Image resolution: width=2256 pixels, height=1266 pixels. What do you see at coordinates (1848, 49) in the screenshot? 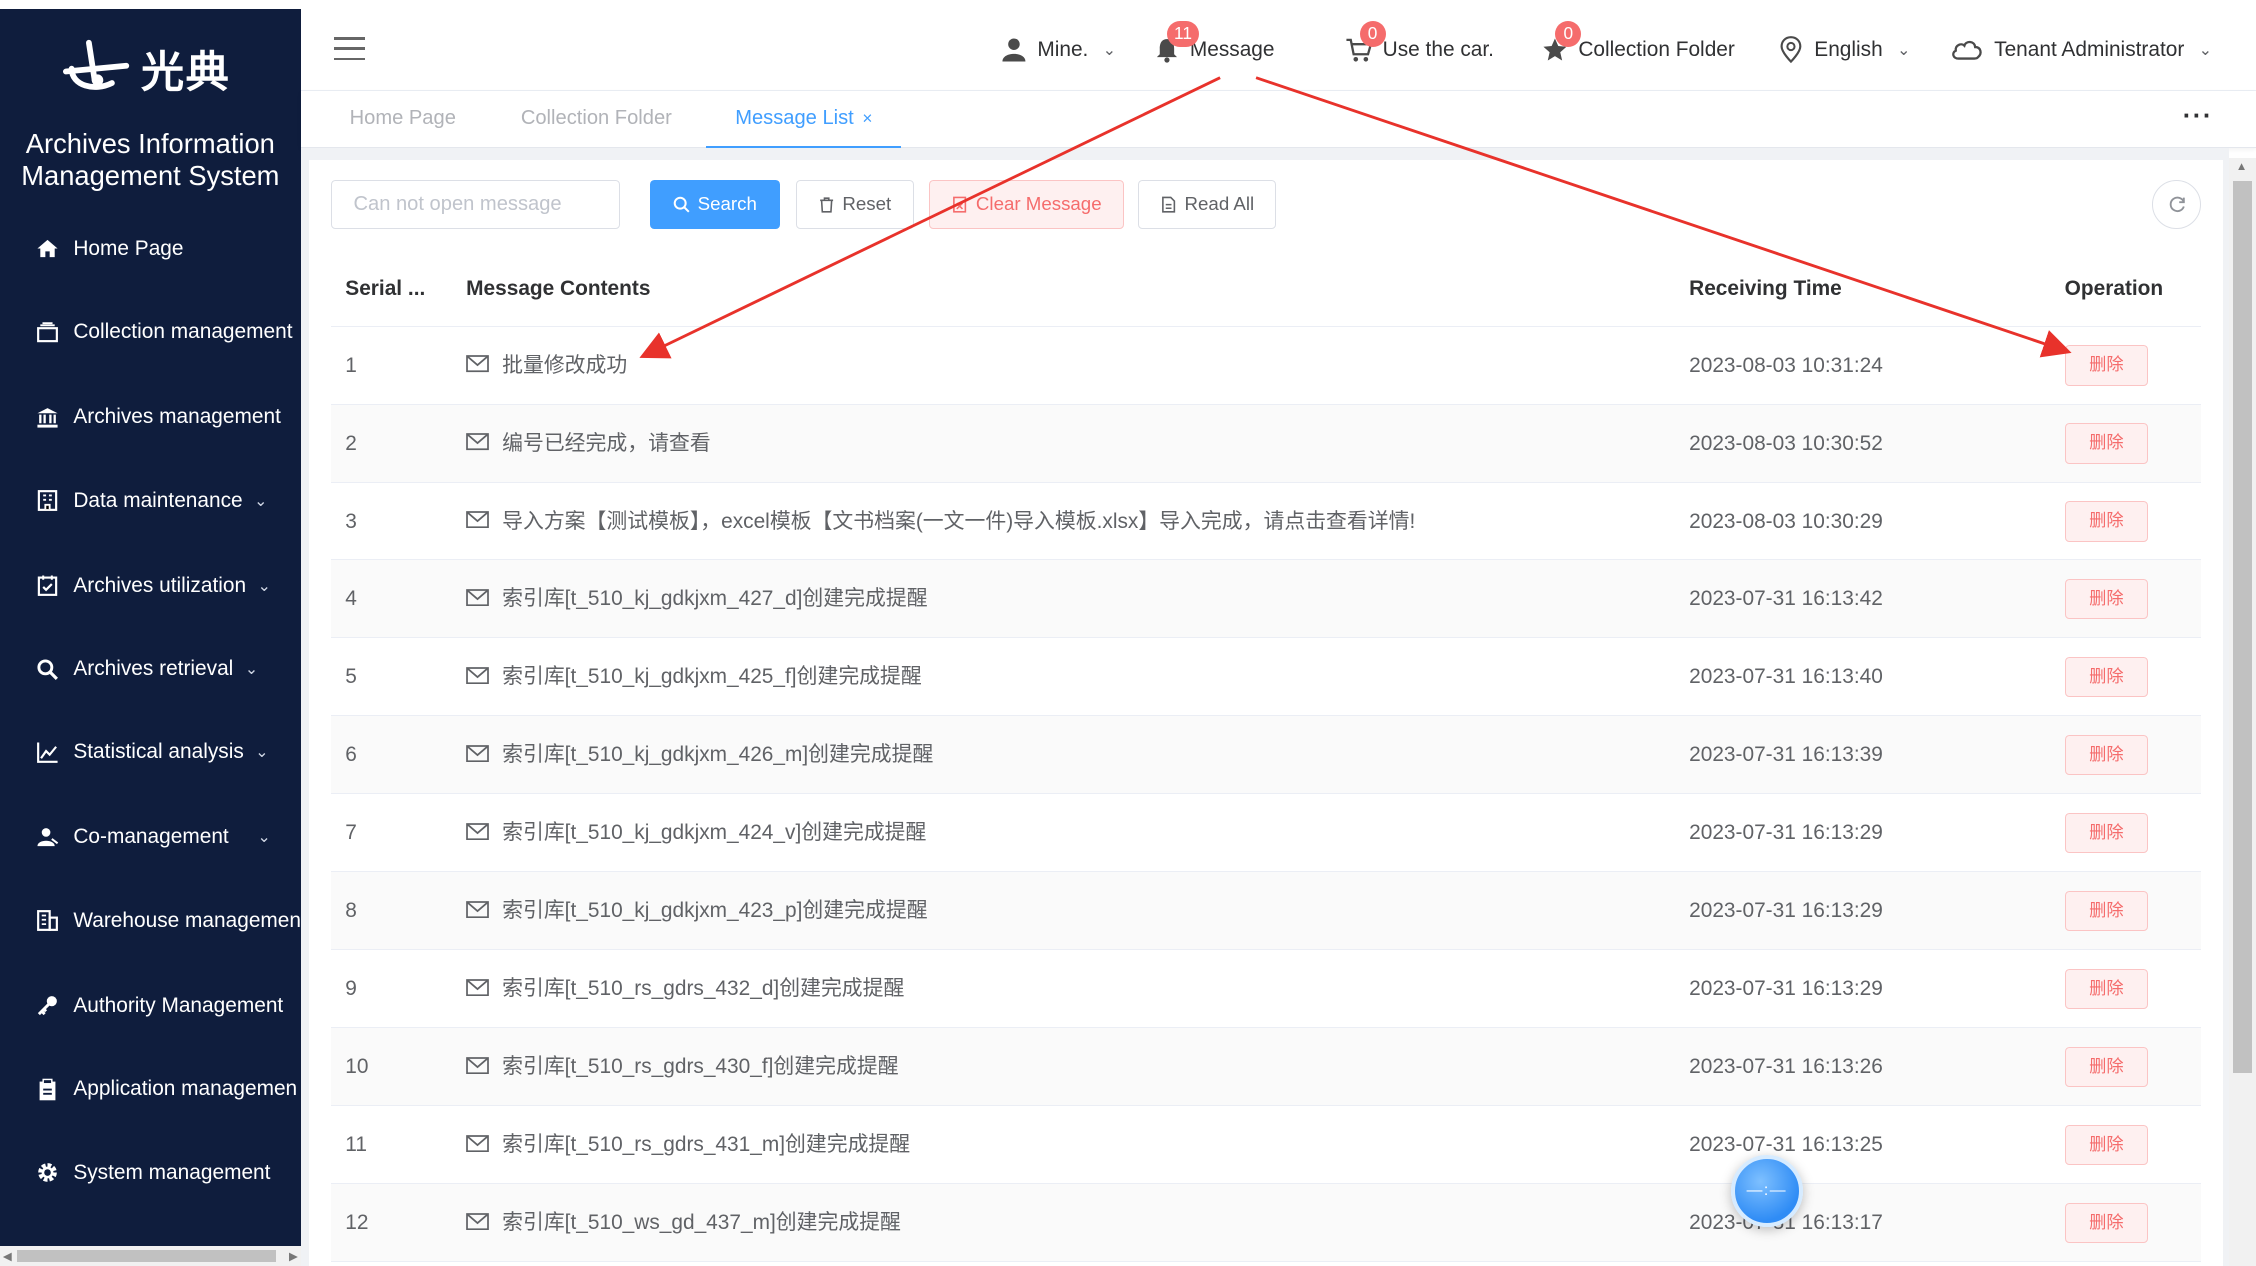
I see `language-label: English` at bounding box center [1848, 49].